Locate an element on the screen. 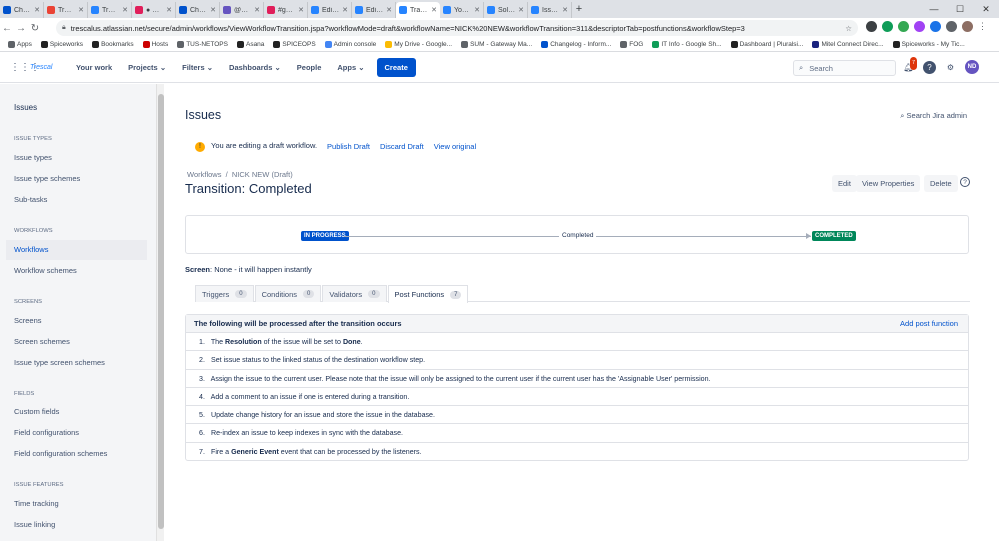 The width and height of the screenshot is (999, 541). sidebar-item-screens: Screens is located at coordinates (76, 321).